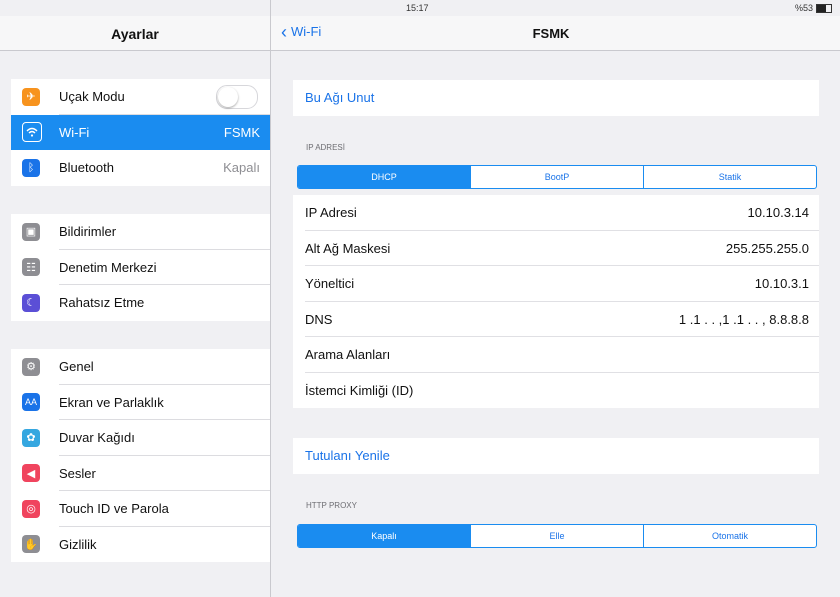 This screenshot has height=597, width=840. What do you see at coordinates (31, 302) in the screenshot?
I see `moon-icon: ☾` at bounding box center [31, 302].